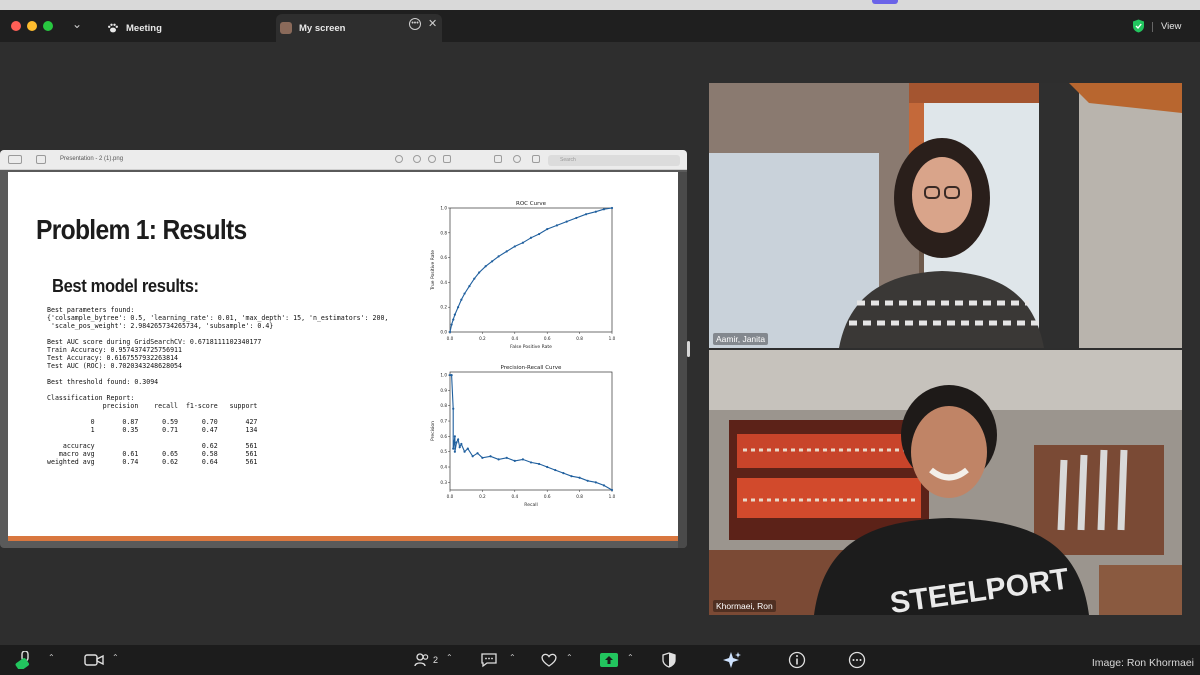 Image resolution: width=1200 pixels, height=675 pixels. What do you see at coordinates (125, 286) in the screenshot?
I see `slide-subtitle: Best model results:` at bounding box center [125, 286].